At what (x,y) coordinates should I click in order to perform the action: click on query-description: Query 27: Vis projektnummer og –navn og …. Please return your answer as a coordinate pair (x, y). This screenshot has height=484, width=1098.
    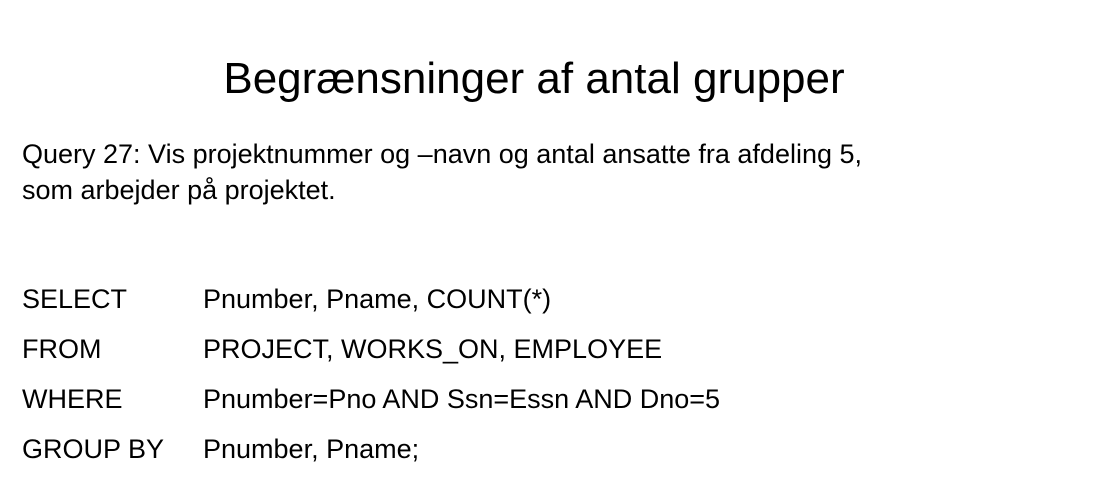
    Looking at the image, I should click on (547, 172).